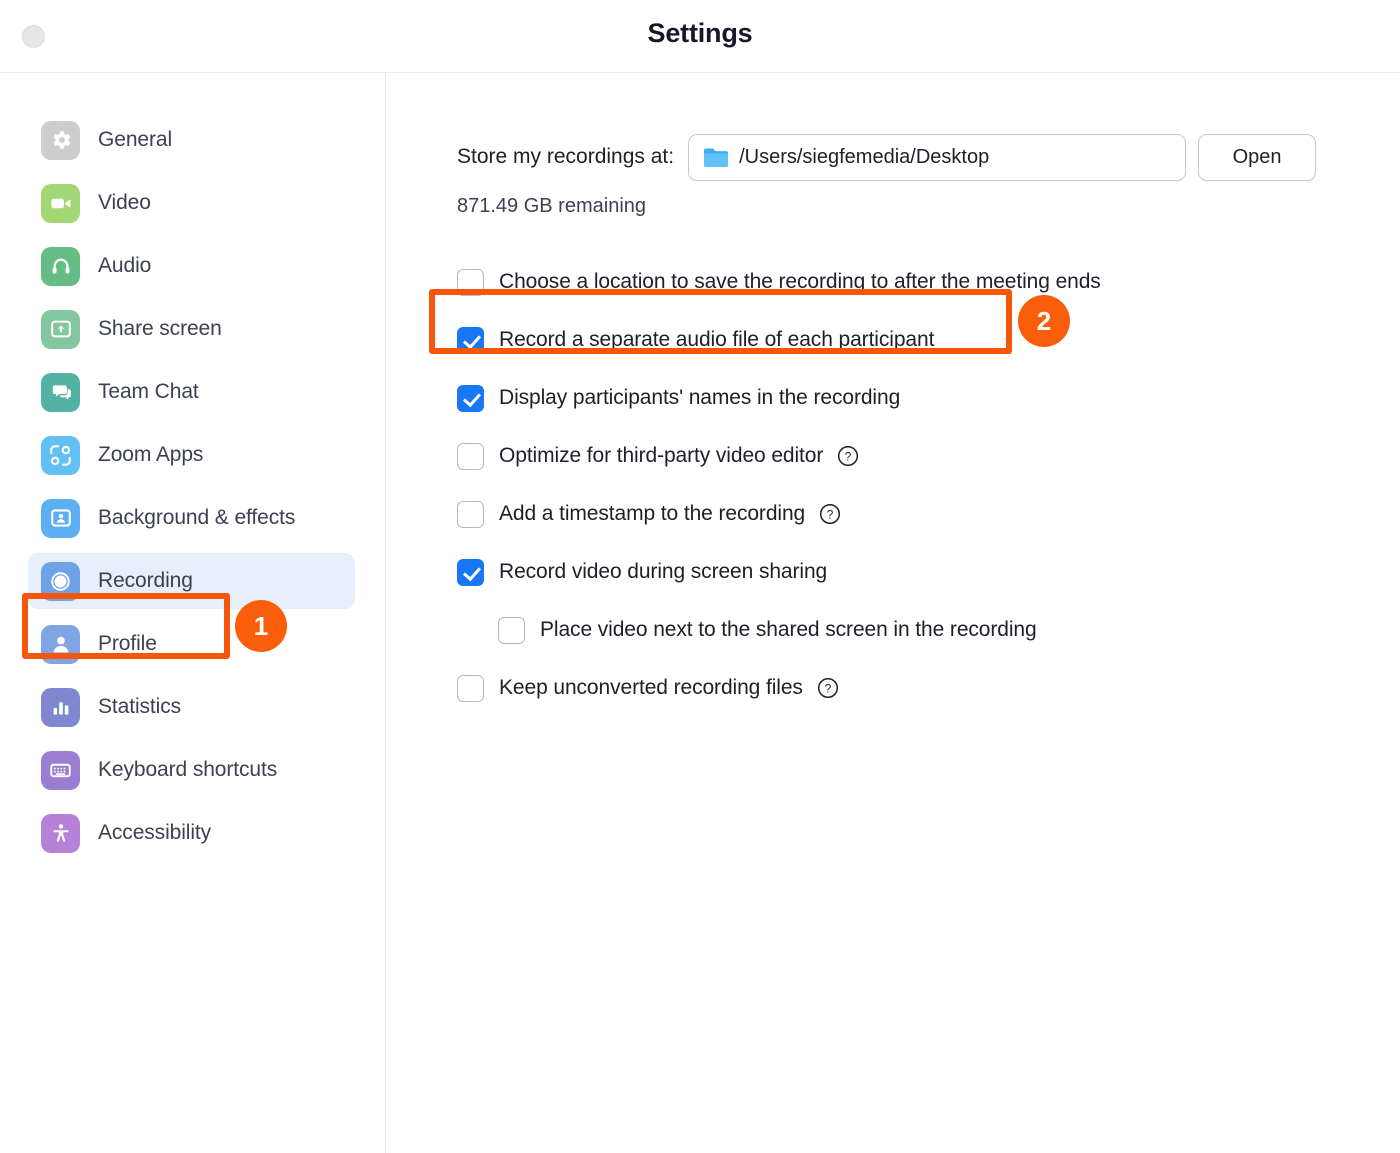  I want to click on bar-chart-icon, so click(60, 707).